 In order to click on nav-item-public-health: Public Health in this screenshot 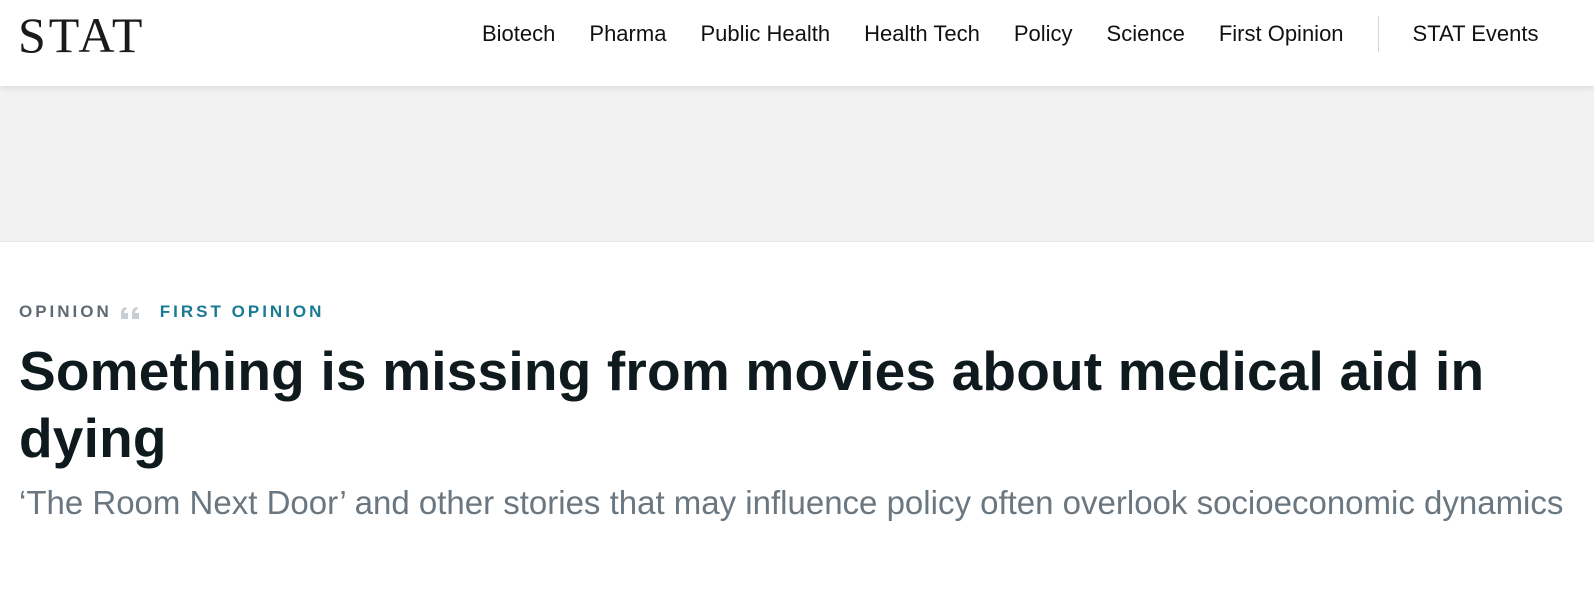, I will do `click(765, 34)`.